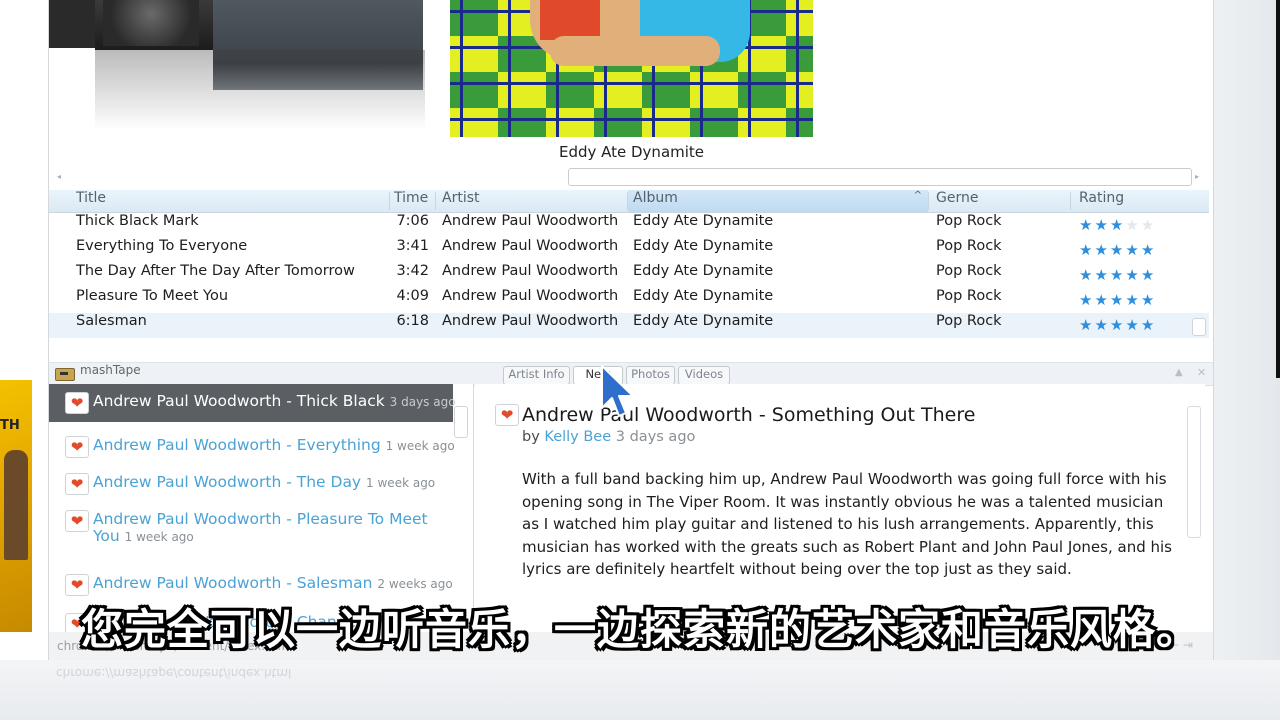  Describe the element at coordinates (412, 321) in the screenshot. I see `cell-time: 6:18` at that location.